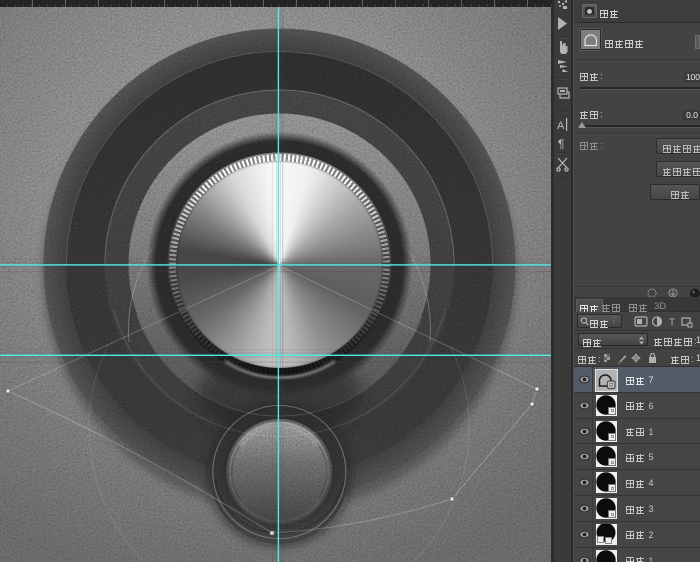 The image size is (700, 562). Describe the element at coordinates (120, 10) in the screenshot. I see `svg-text: 40` at that location.